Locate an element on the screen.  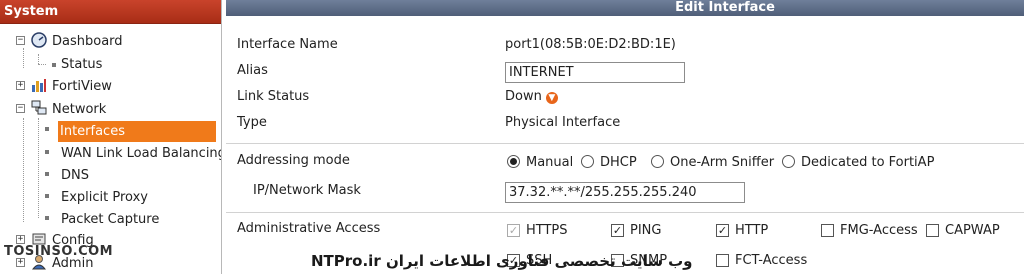
addressing-dhcp-label: DHCP is located at coordinates (618, 162).